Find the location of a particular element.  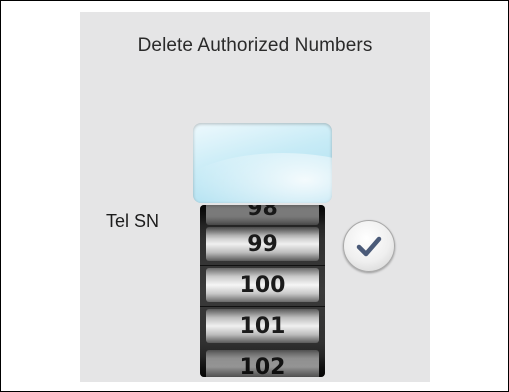

picker-item-selected: 100 is located at coordinates (262, 285).